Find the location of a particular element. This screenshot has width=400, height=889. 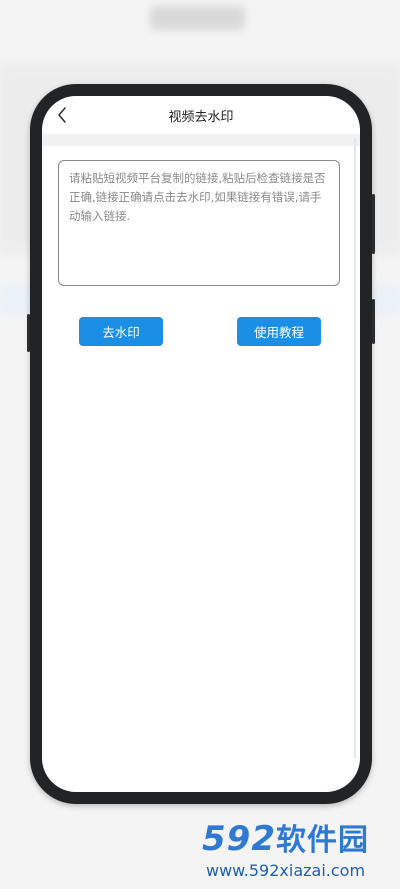

site-watermark: 592软件园 www.592xiazai.com is located at coordinates (300, 853).